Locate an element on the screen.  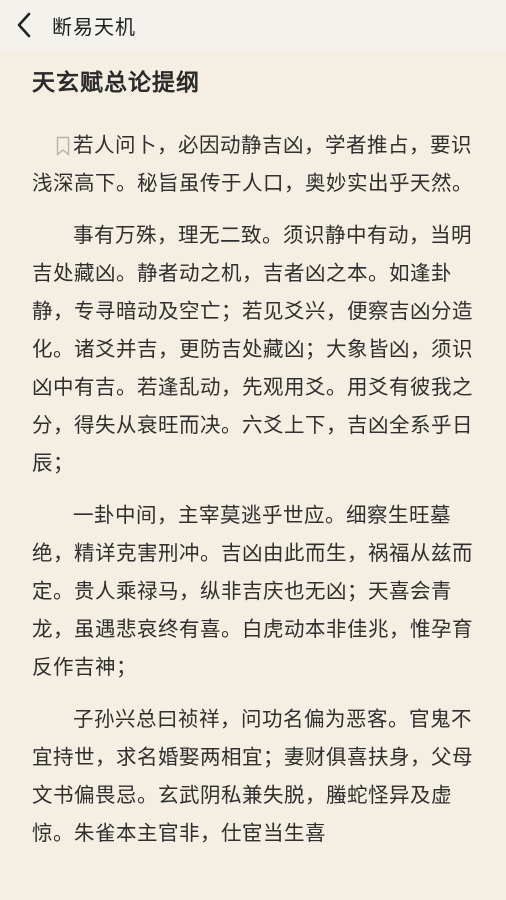
back-button is located at coordinates (30, 25).